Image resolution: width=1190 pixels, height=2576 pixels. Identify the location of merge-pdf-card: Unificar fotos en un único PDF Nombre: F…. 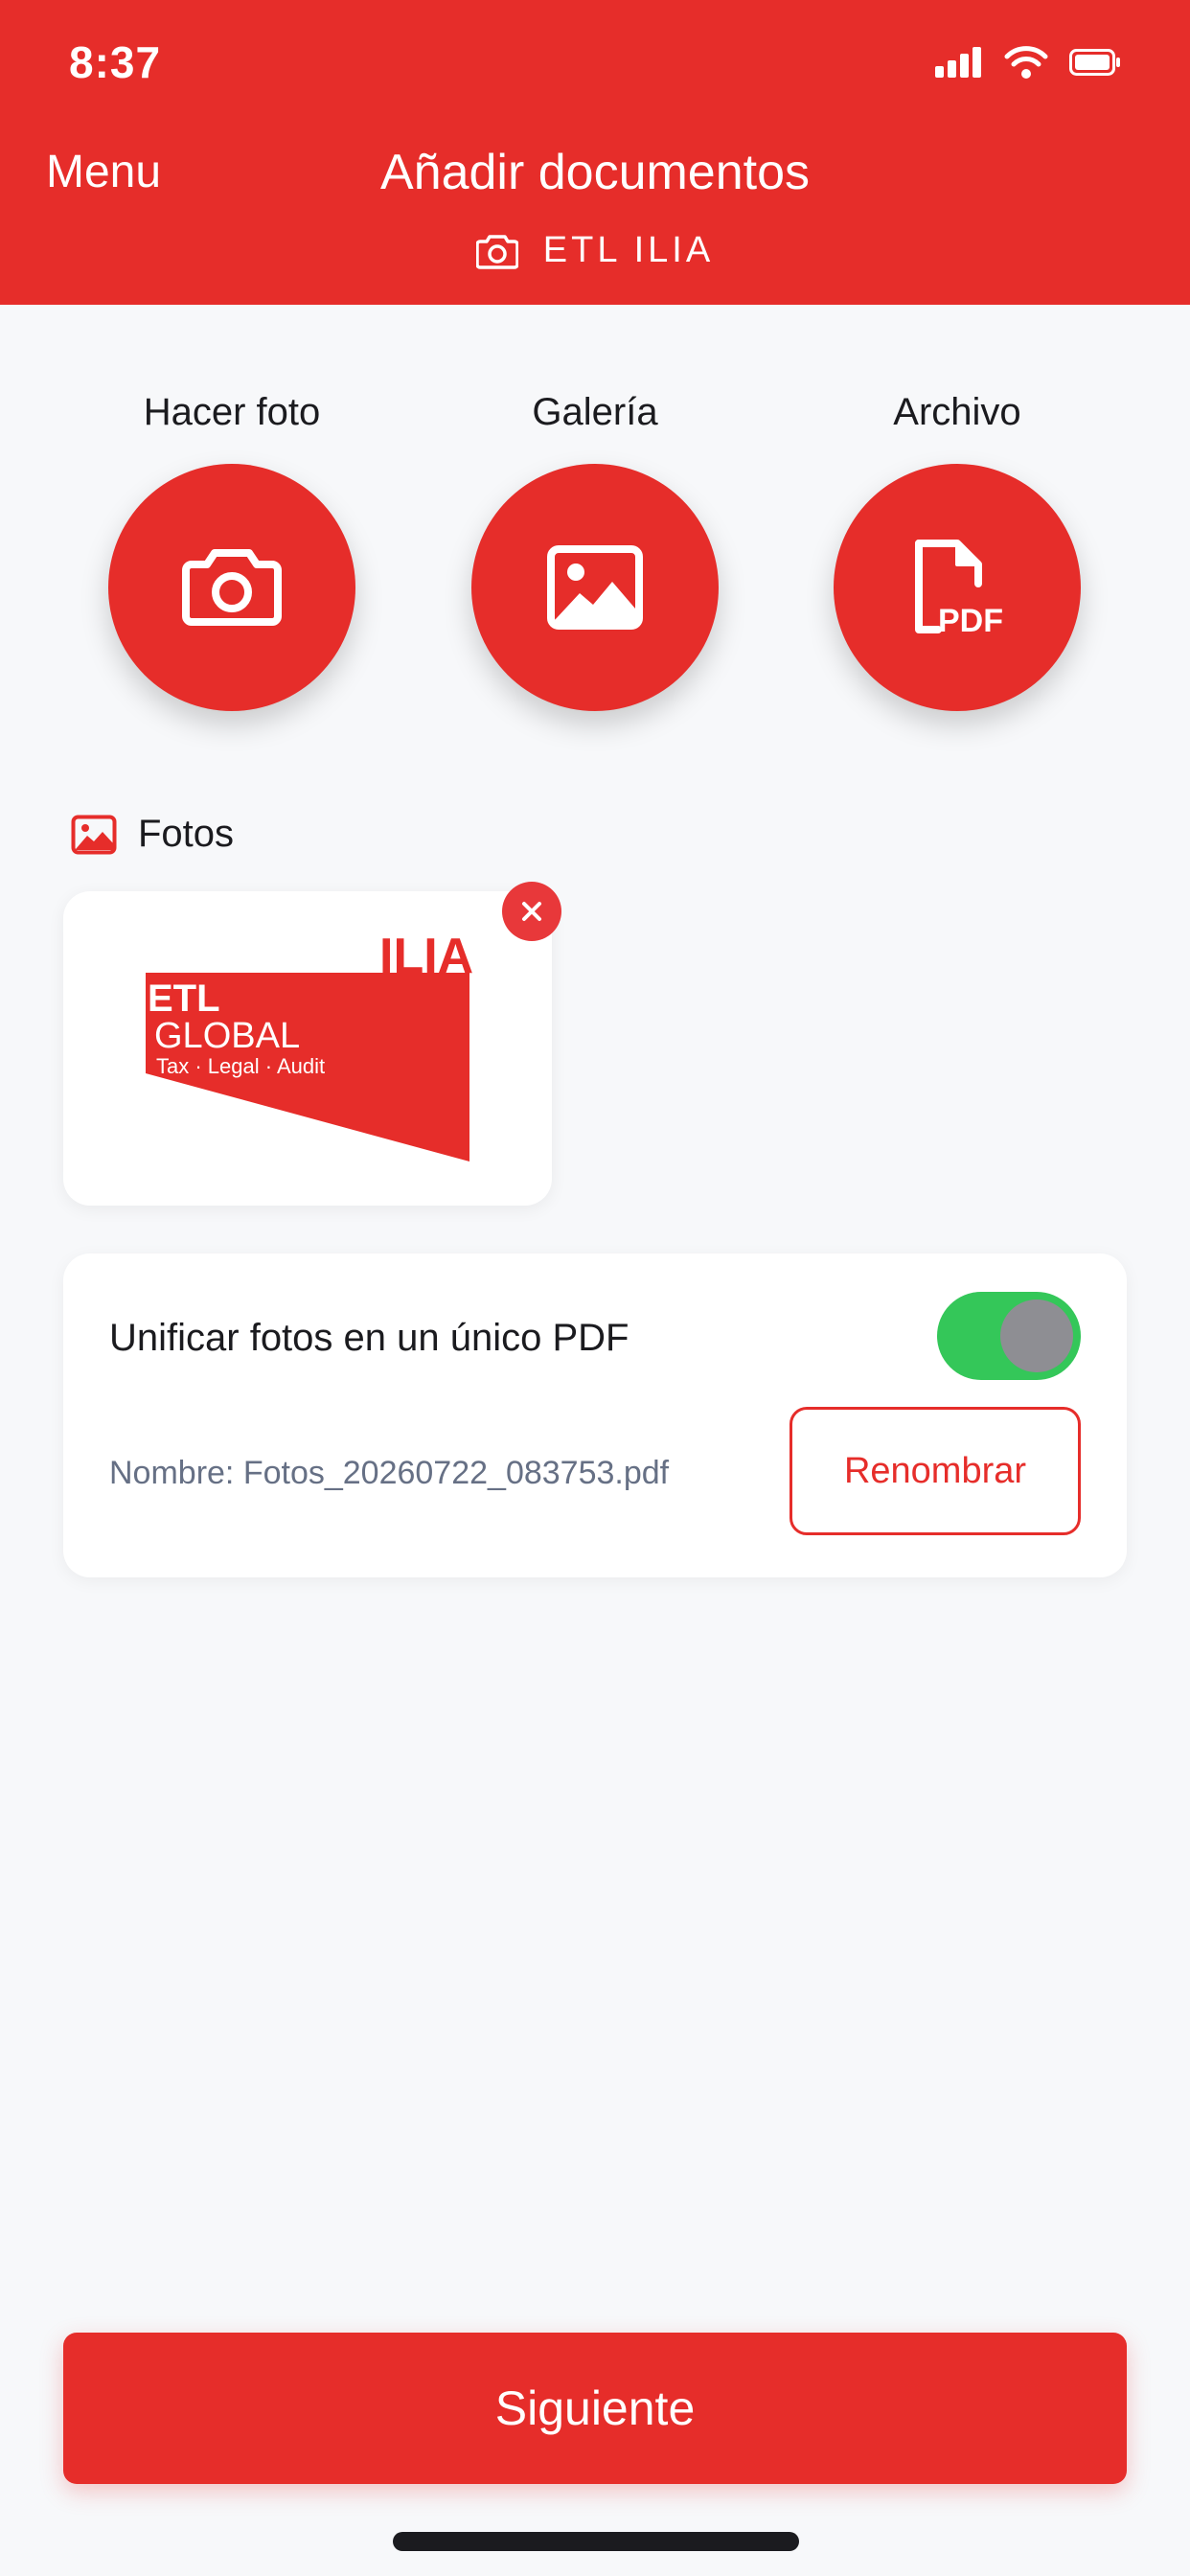
(595, 1415).